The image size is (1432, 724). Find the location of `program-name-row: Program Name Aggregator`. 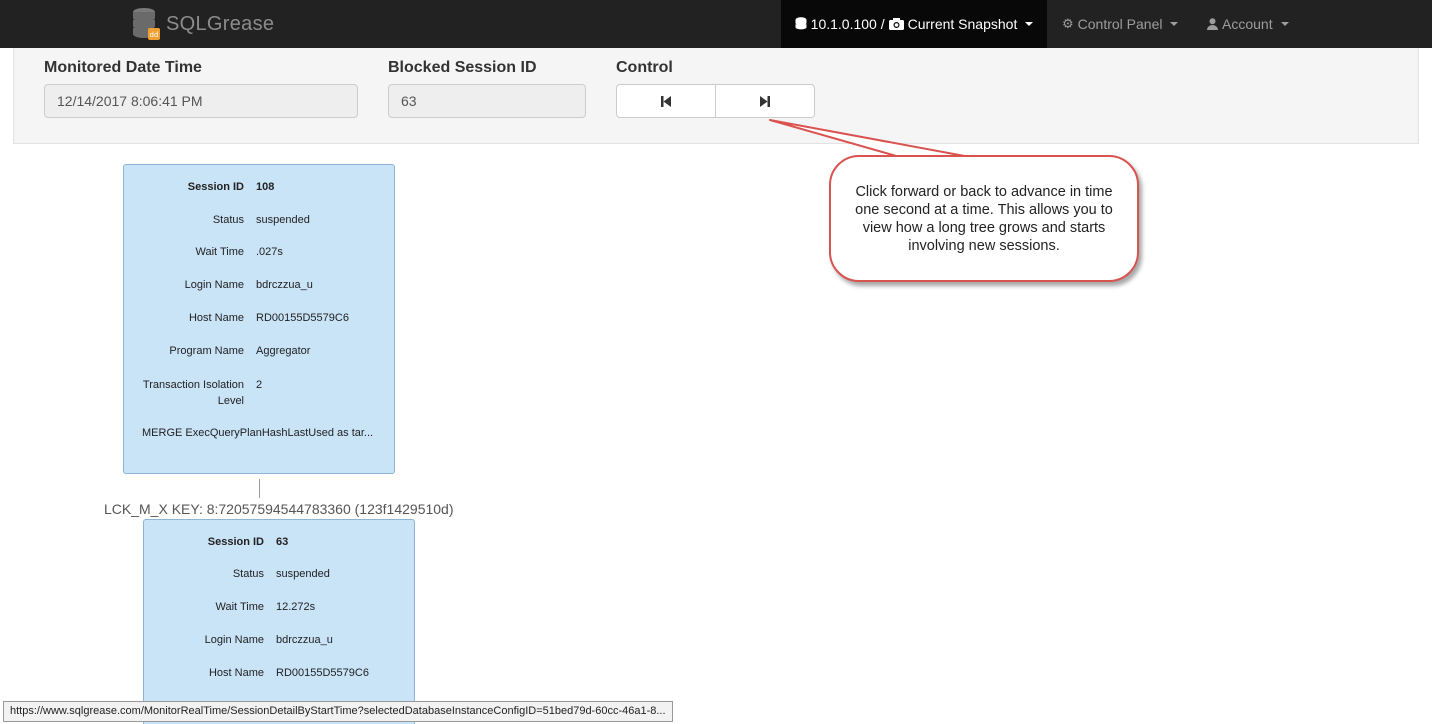

program-name-row: Program Name Aggregator is located at coordinates (259, 351).